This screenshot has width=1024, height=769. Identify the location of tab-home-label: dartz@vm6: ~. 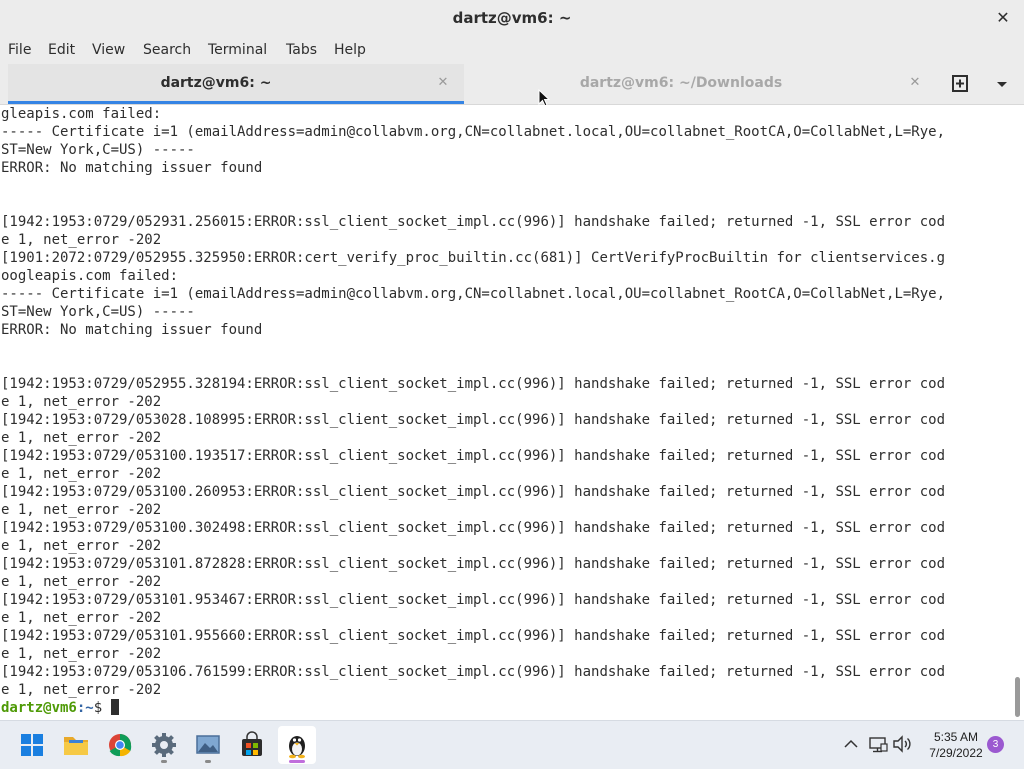
(216, 83).